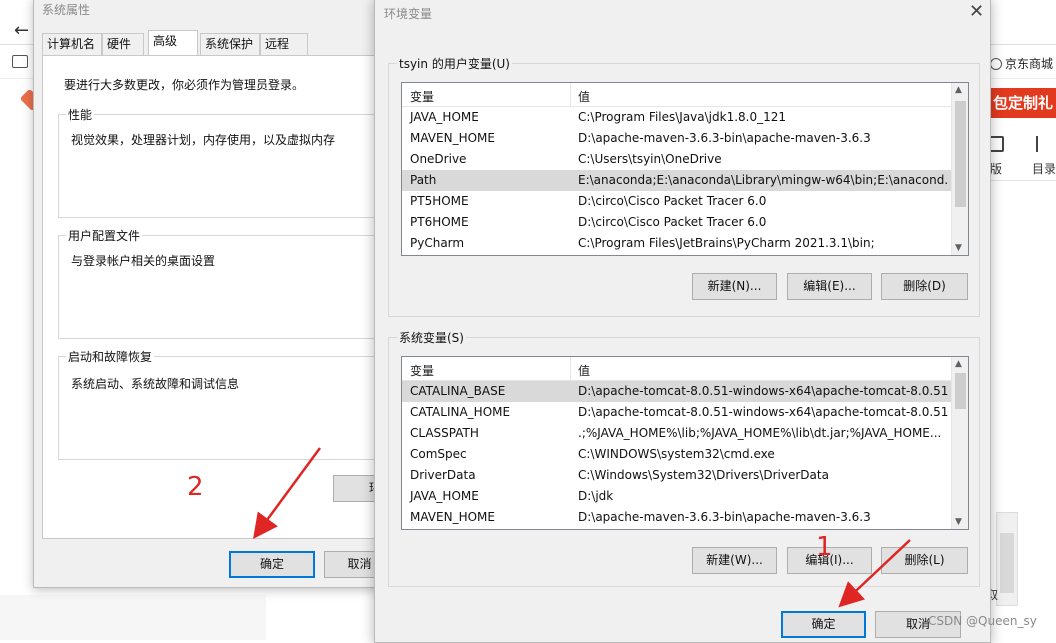  What do you see at coordinates (438, 454) in the screenshot?
I see `variable-name: ComSpec` at bounding box center [438, 454].